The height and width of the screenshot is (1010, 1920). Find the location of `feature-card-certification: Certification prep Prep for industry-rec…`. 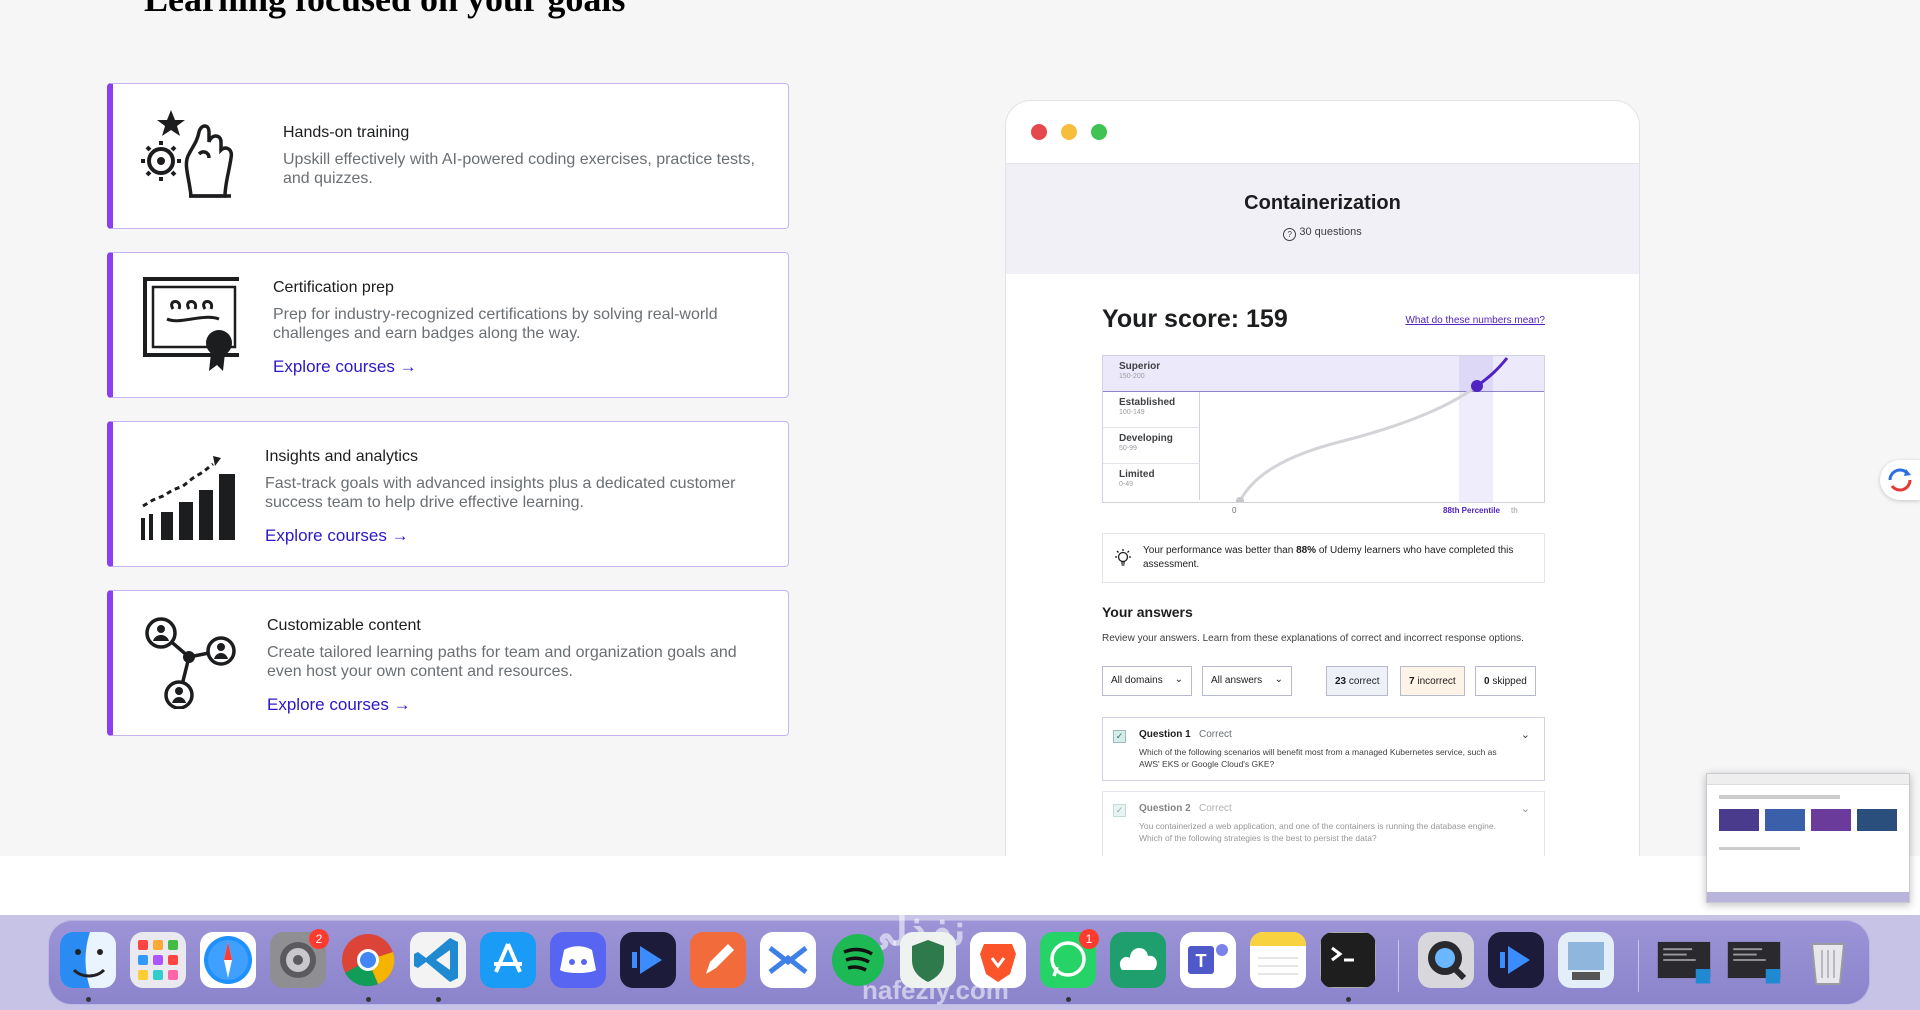

feature-card-certification: Certification prep Prep for industry-rec… is located at coordinates (448, 325).